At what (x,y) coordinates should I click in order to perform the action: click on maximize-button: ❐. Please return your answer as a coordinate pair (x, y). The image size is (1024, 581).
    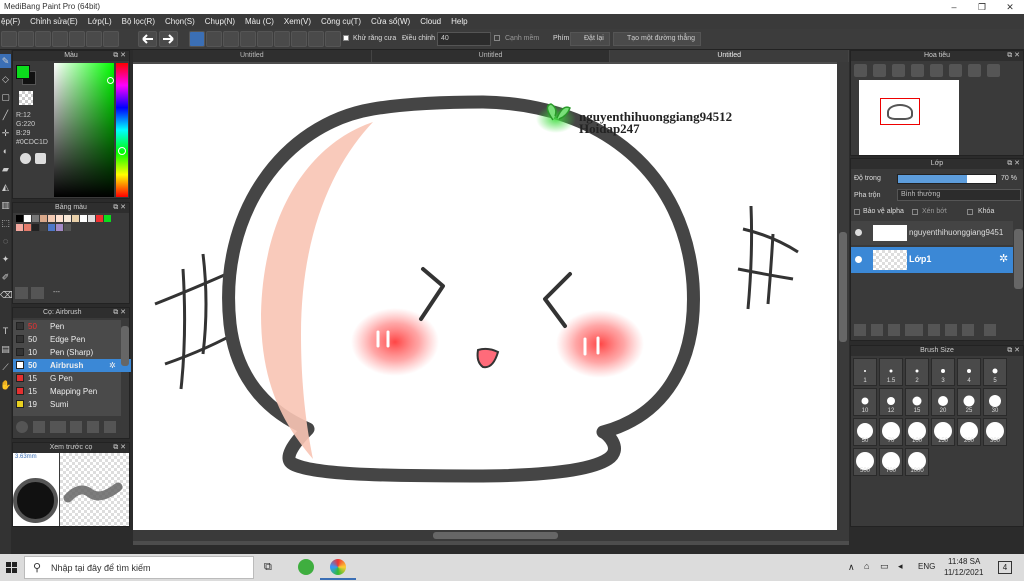
    Looking at the image, I should click on (982, 7).